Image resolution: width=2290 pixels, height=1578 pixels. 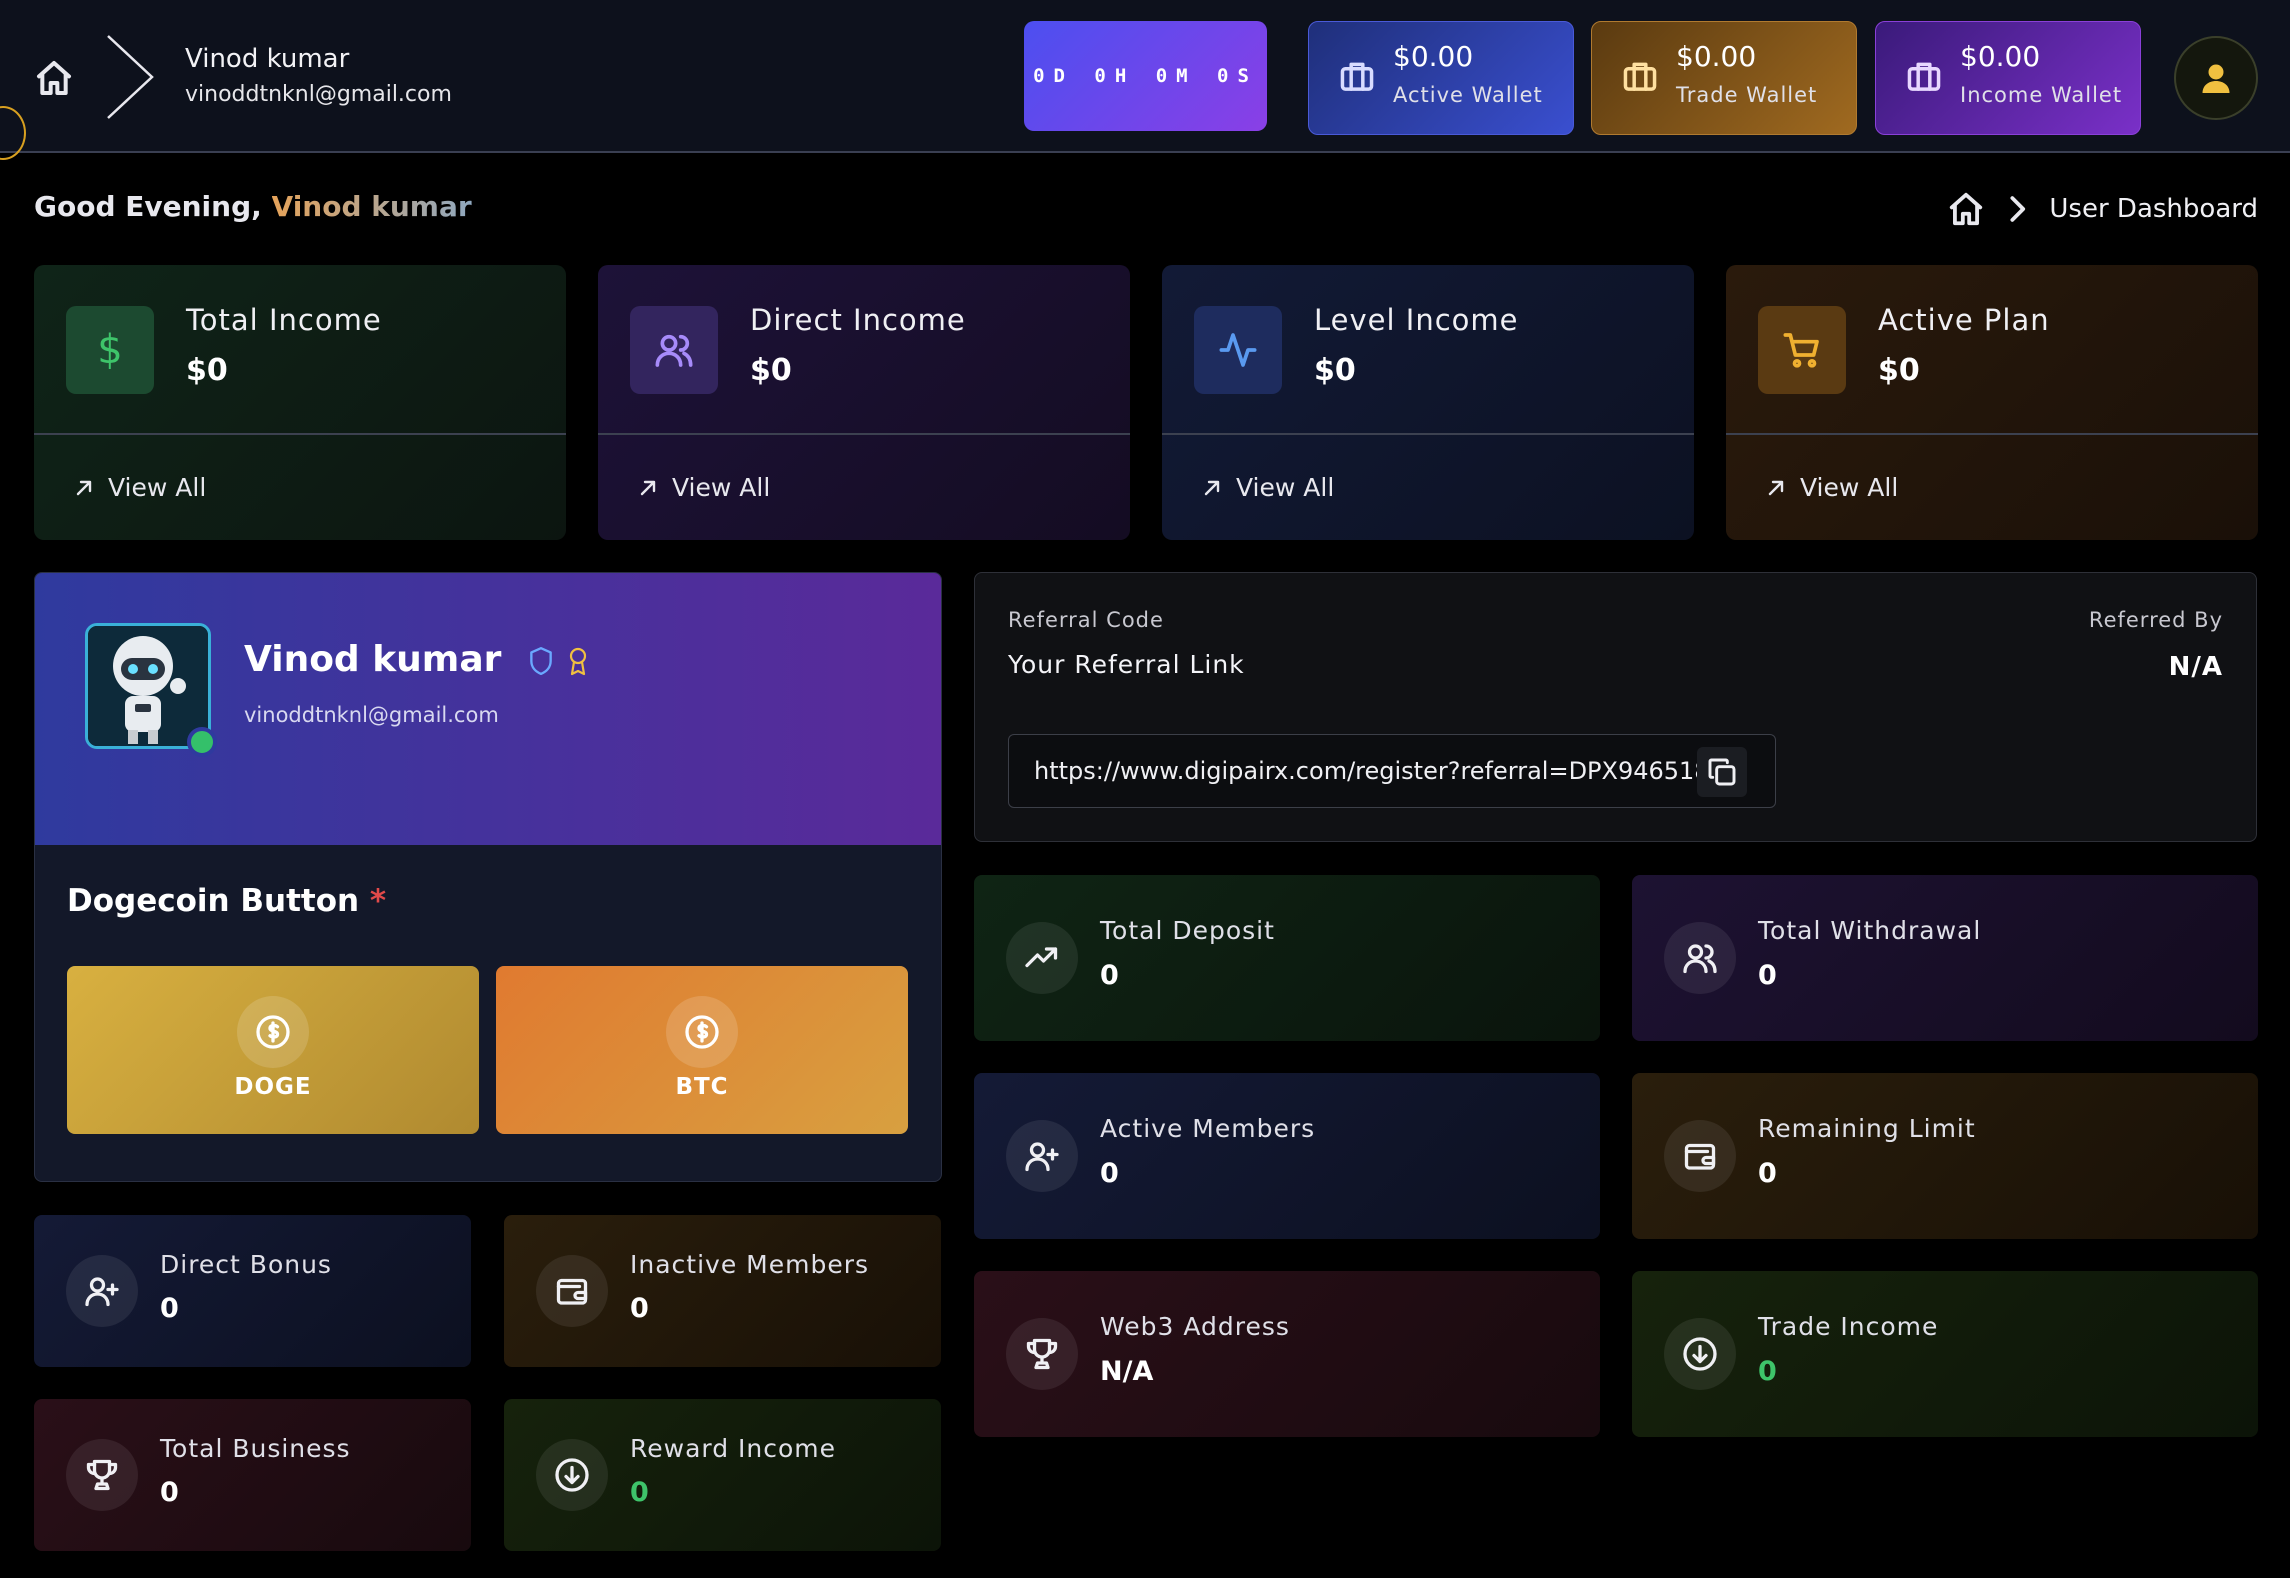 I want to click on total-deposit-card: Total Deposit 0, so click(x=1287, y=958).